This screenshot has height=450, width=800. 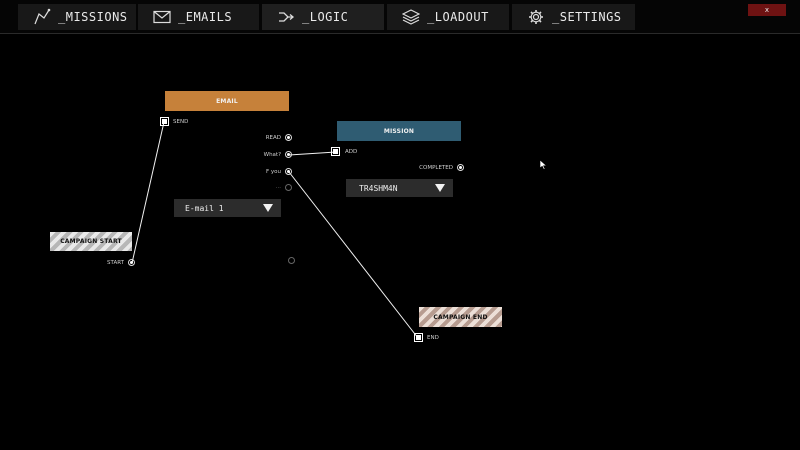 What do you see at coordinates (460, 317) in the screenshot?
I see `campaign-end-node-header: CAMPAIGN END` at bounding box center [460, 317].